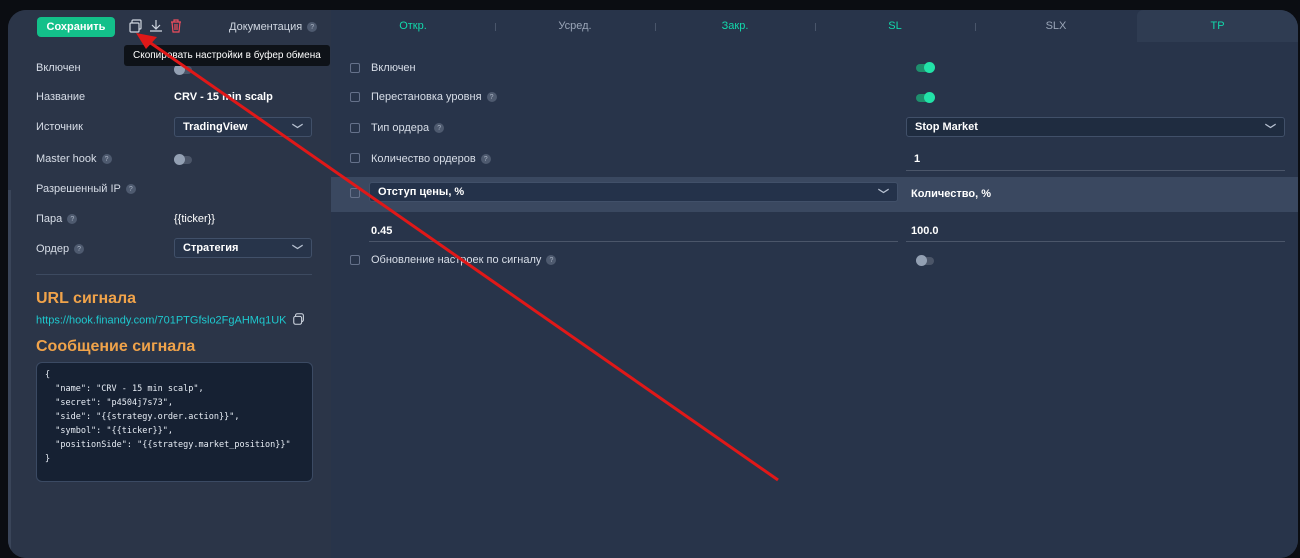 This screenshot has width=1300, height=558. Describe the element at coordinates (575, 26) in the screenshot. I see `tab-average: Усред.` at that location.